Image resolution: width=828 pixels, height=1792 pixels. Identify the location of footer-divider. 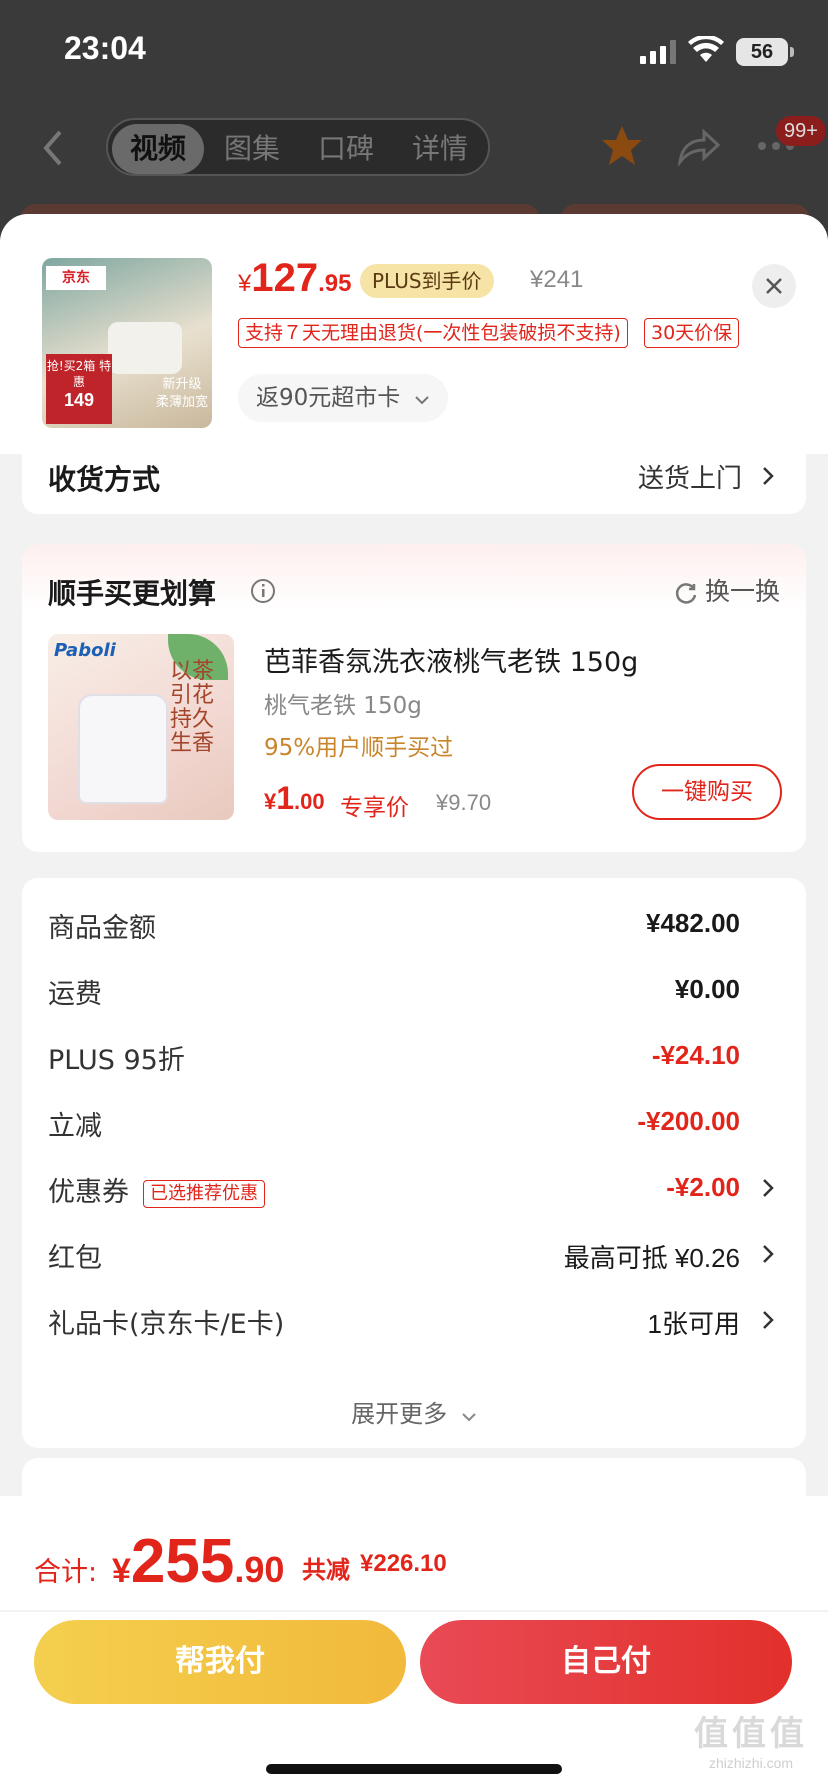
(414, 1611).